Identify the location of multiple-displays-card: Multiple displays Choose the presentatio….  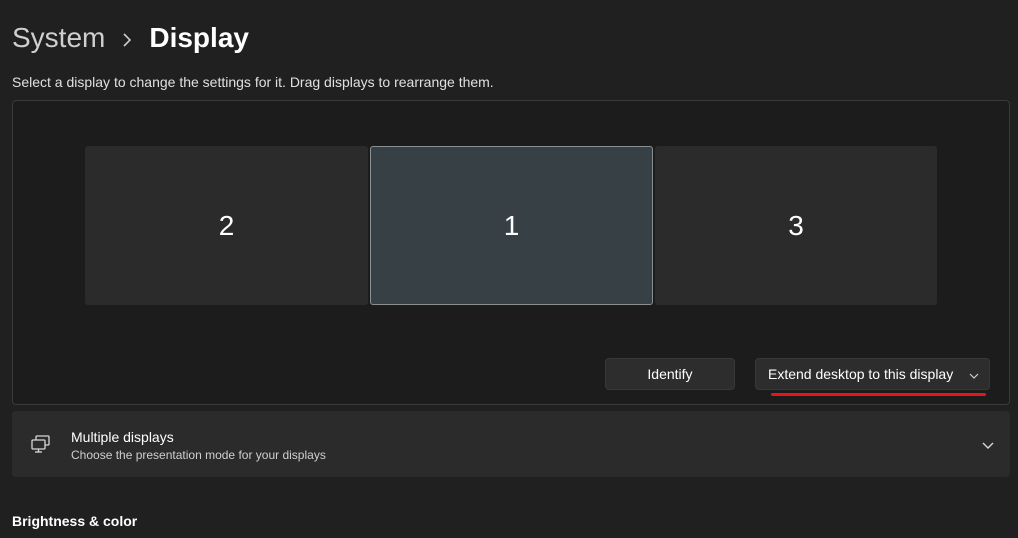
(511, 444).